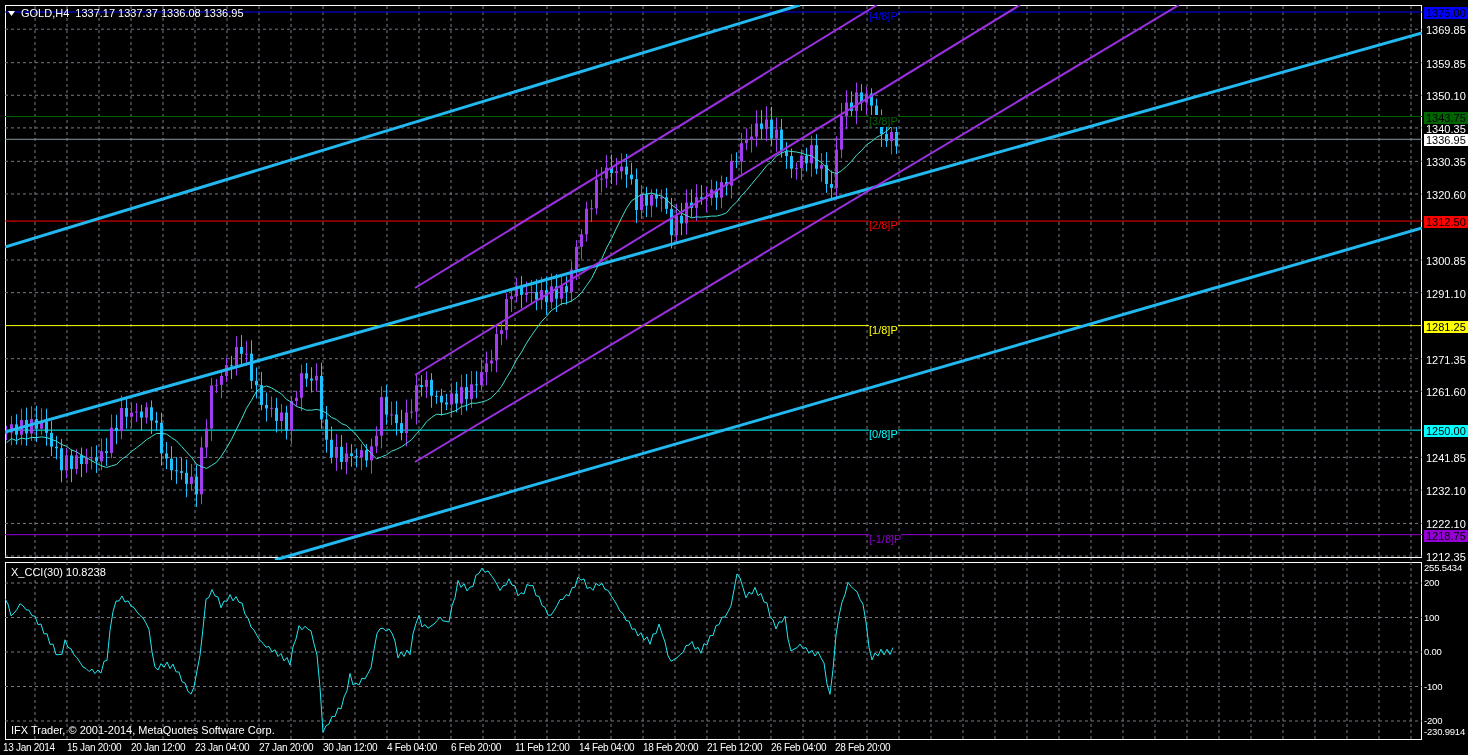 Image resolution: width=1468 pixels, height=755 pixels. I want to click on date-label: 13 Jan 2014, so click(29, 747).